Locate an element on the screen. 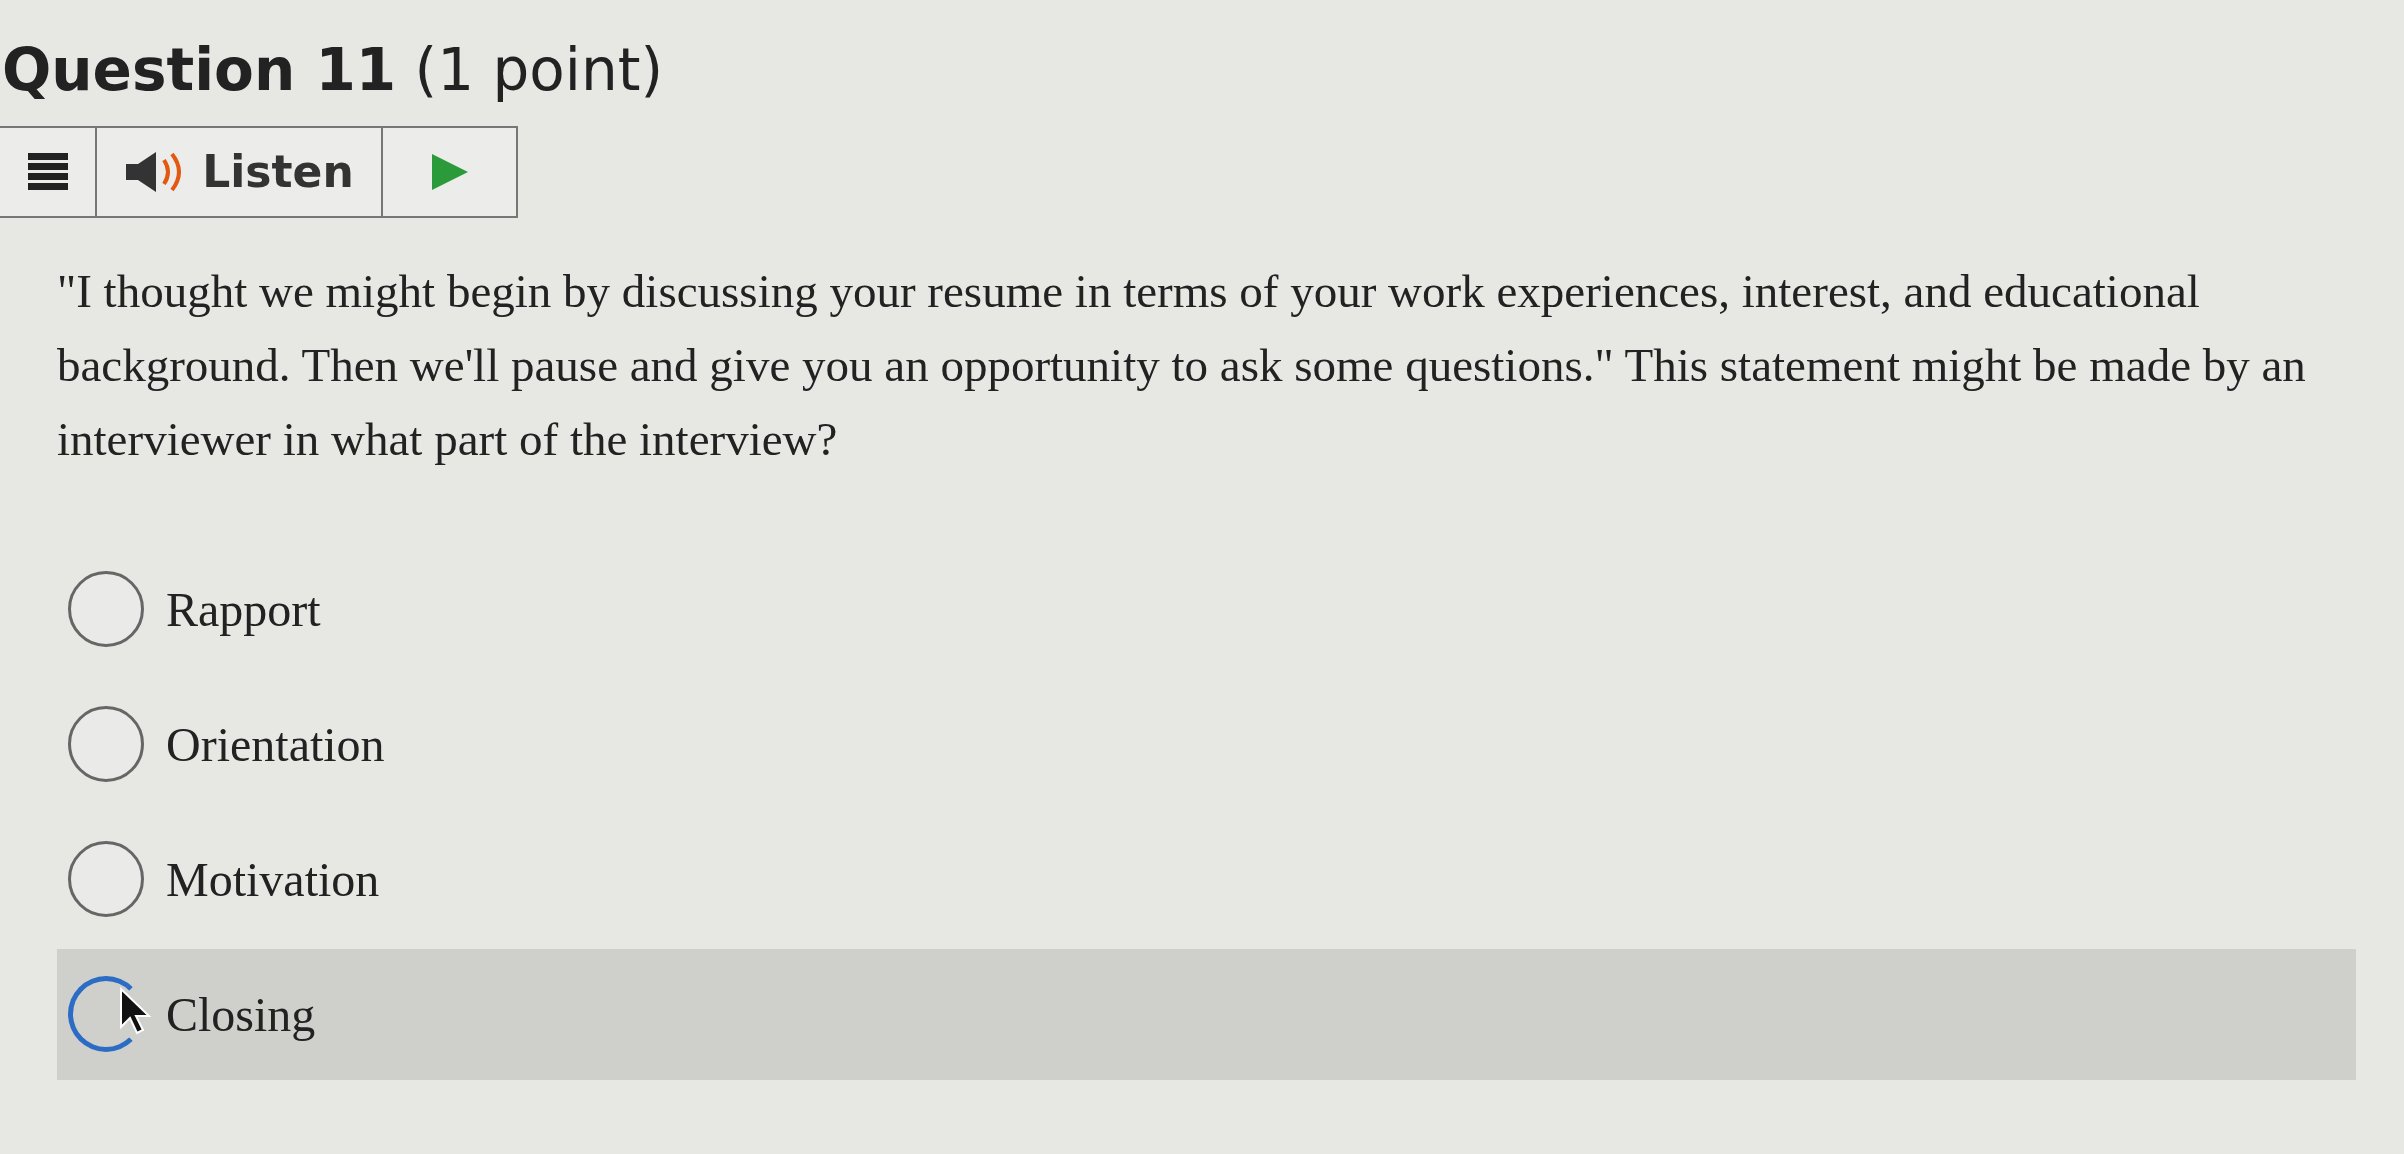  option-label: Rapport is located at coordinates (243, 609).